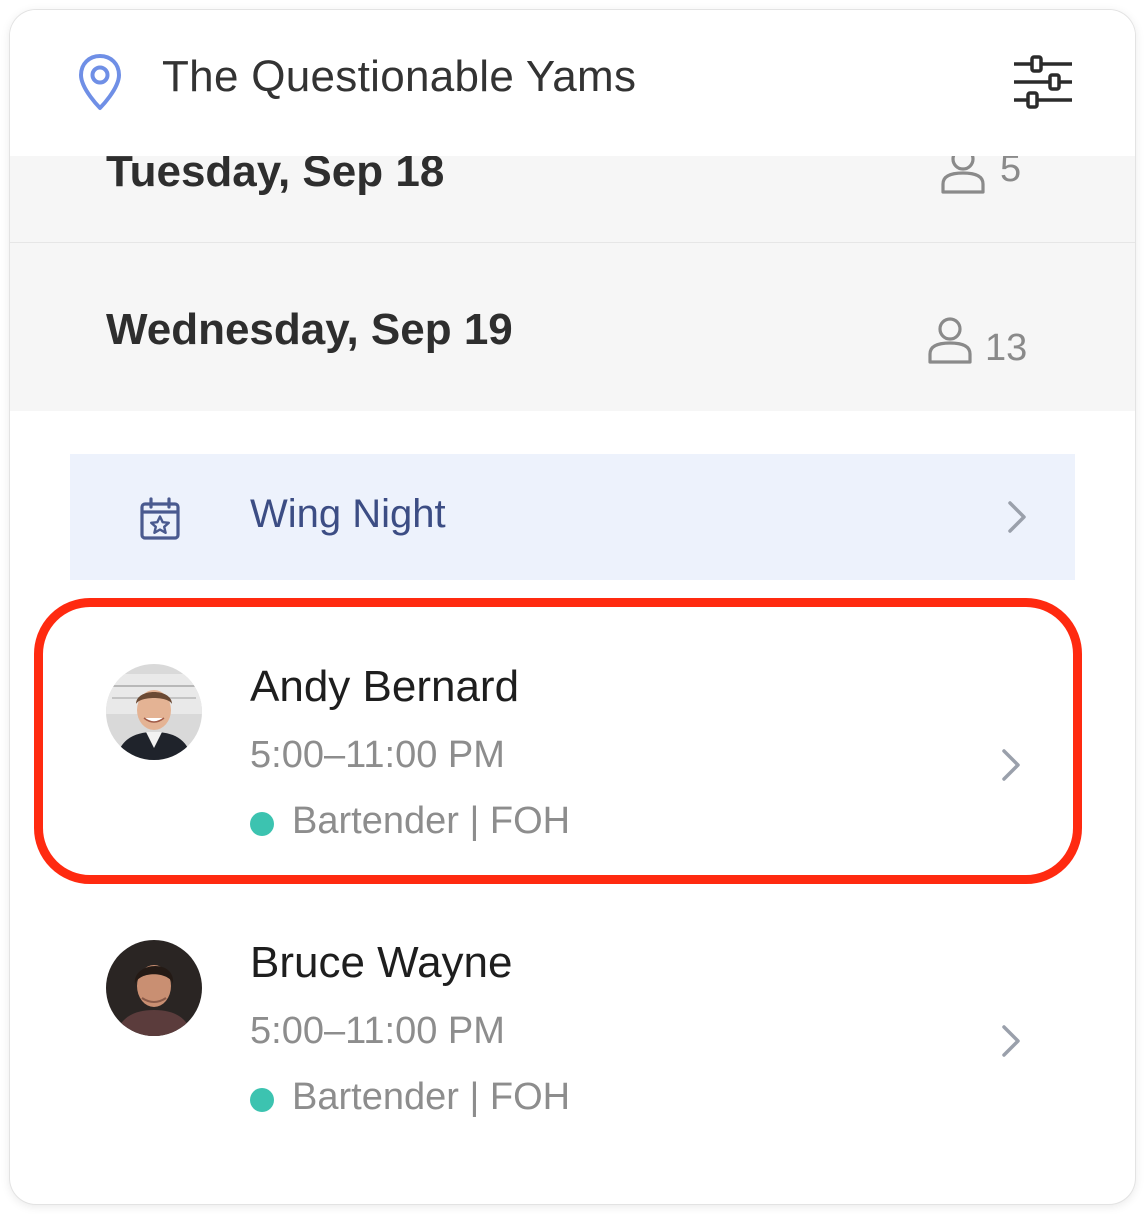 The width and height of the screenshot is (1145, 1214). Describe the element at coordinates (160, 518) in the screenshot. I see `calendar-star-icon` at that location.